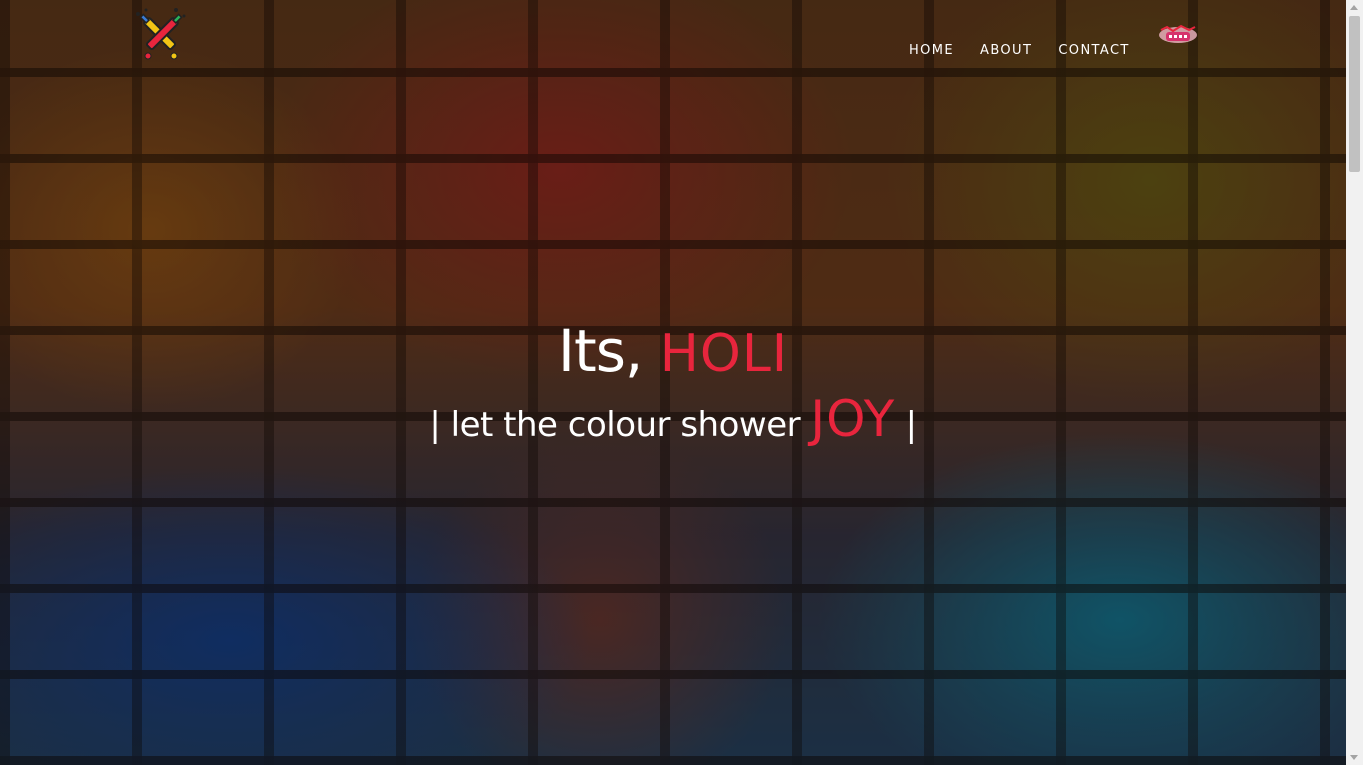 This screenshot has width=1363, height=765. What do you see at coordinates (1354, 382) in the screenshot?
I see `page-scrollbar` at bounding box center [1354, 382].